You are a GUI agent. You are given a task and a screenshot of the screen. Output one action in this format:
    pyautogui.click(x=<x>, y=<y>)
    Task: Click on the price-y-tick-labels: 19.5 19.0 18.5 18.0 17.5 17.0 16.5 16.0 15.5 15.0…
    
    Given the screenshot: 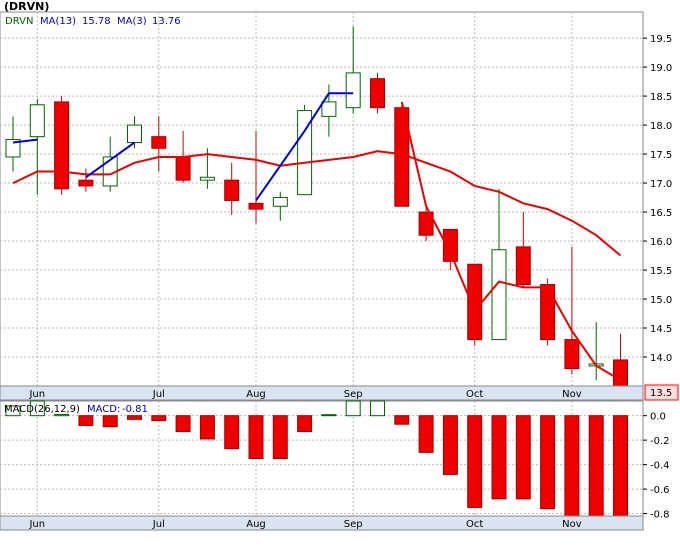 What is the action you would take?
    pyautogui.click(x=657, y=199)
    